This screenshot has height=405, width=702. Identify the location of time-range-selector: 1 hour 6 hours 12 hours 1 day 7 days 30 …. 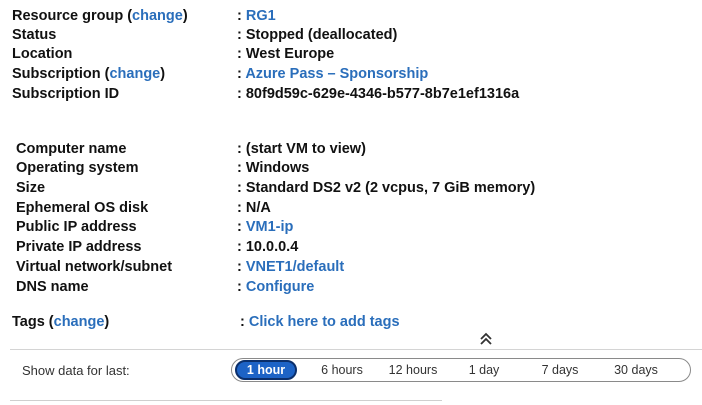
(461, 370).